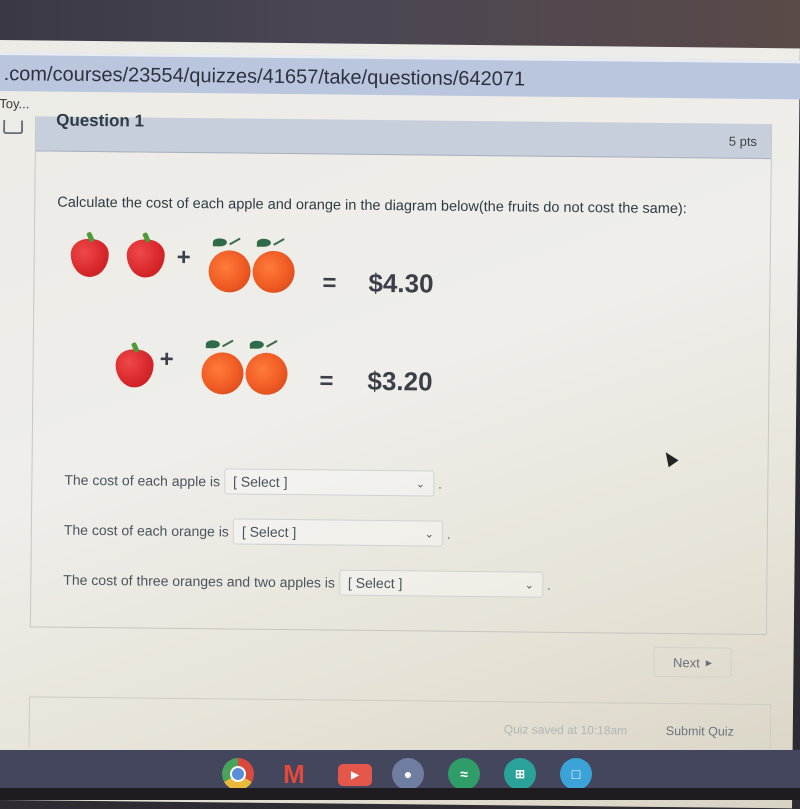  Describe the element at coordinates (565, 730) in the screenshot. I see `quiz-saved-status: Quiz saved at 10:18am` at that location.